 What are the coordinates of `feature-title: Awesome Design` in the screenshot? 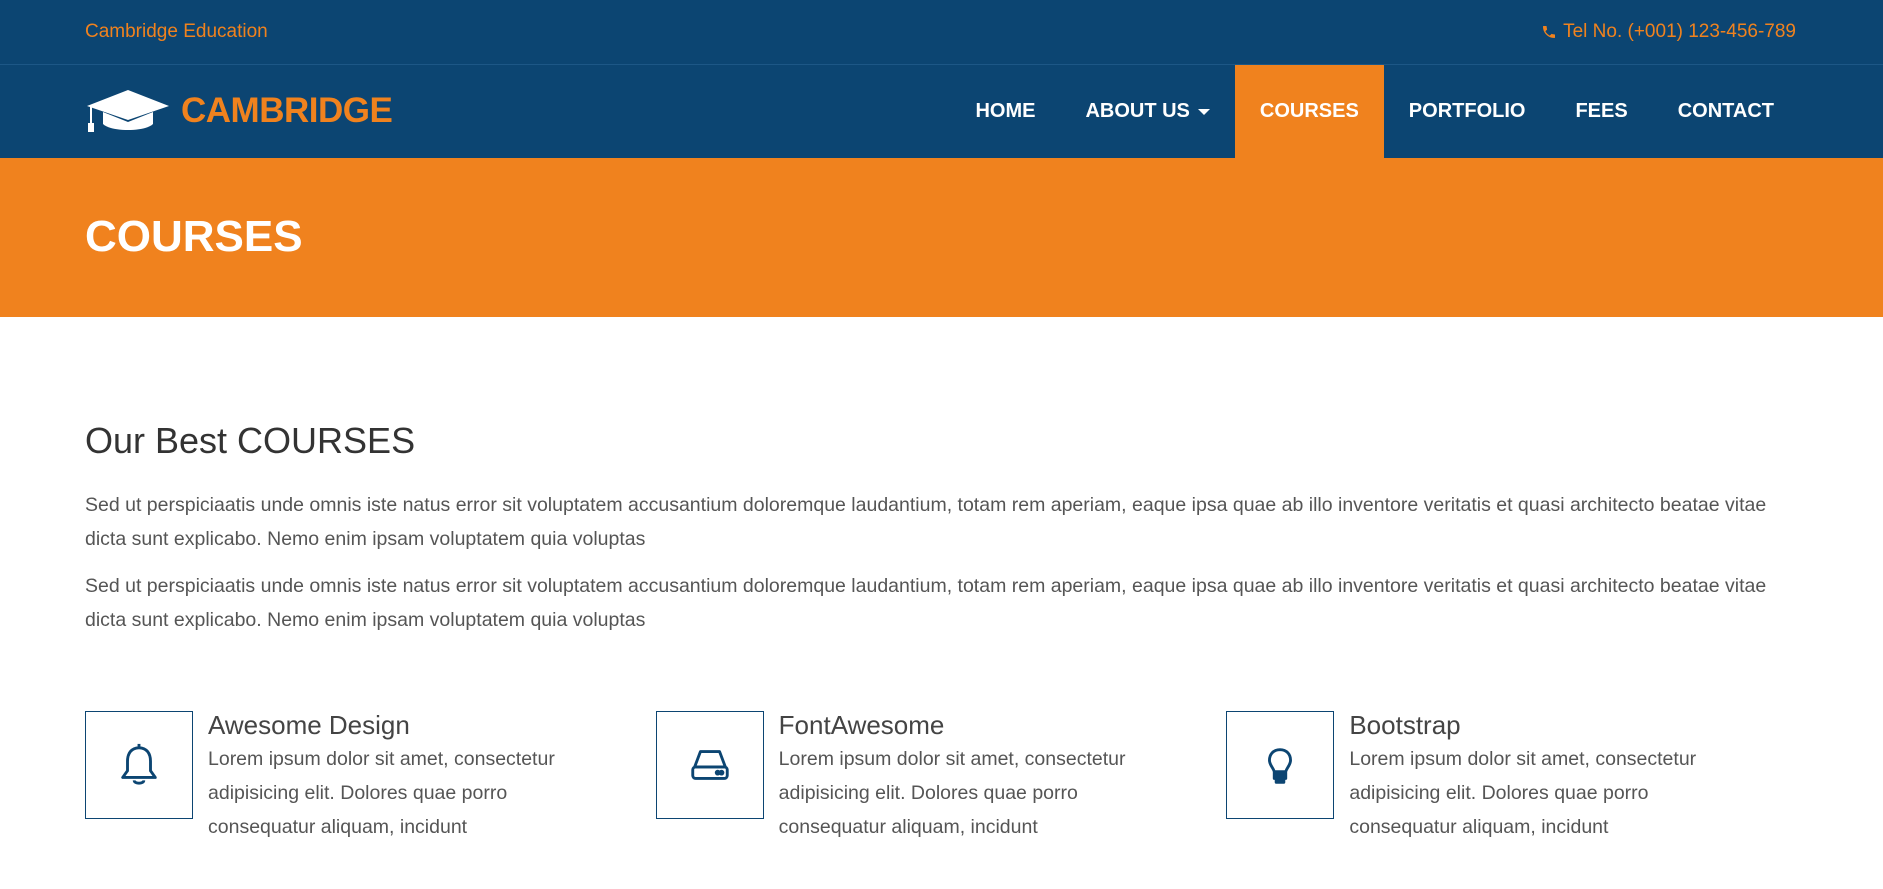 It's located at (309, 725).